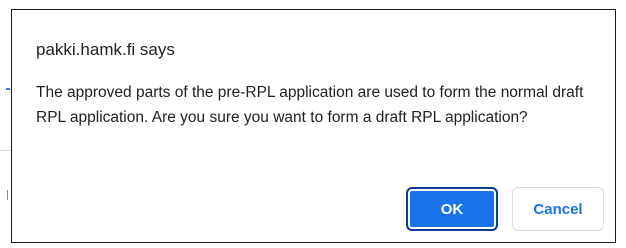  I want to click on dialog-title: pakki.hamk.fi says, so click(105, 49).